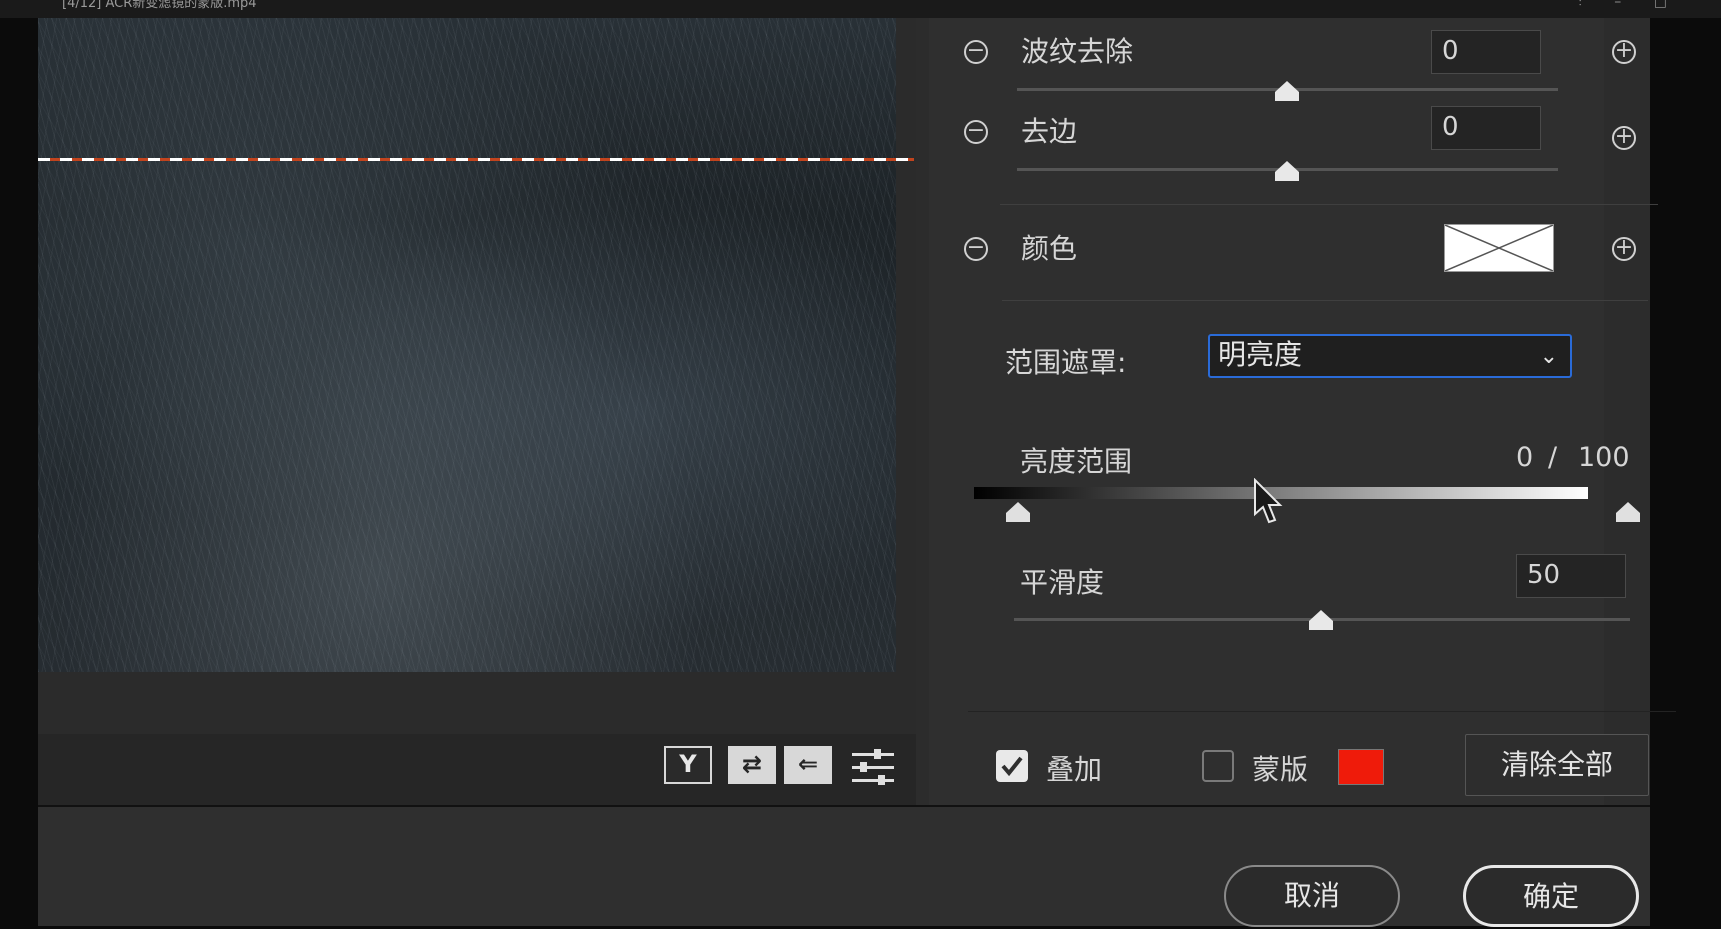  What do you see at coordinates (688, 765) in the screenshot?
I see `y-compare-button: Y` at bounding box center [688, 765].